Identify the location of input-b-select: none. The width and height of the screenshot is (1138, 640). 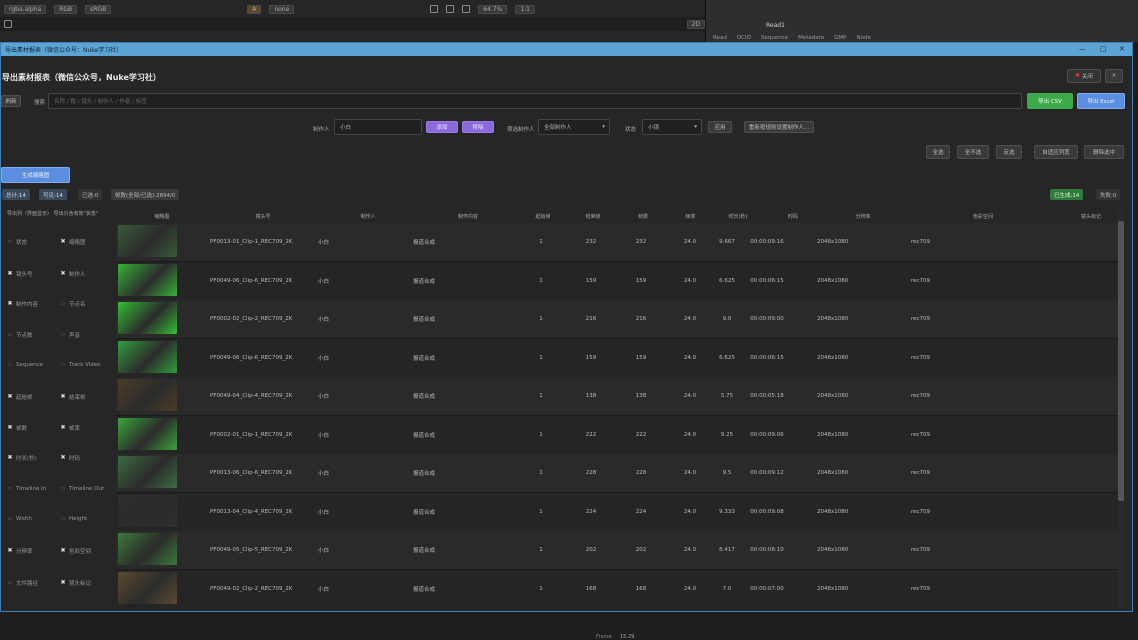
(282, 9).